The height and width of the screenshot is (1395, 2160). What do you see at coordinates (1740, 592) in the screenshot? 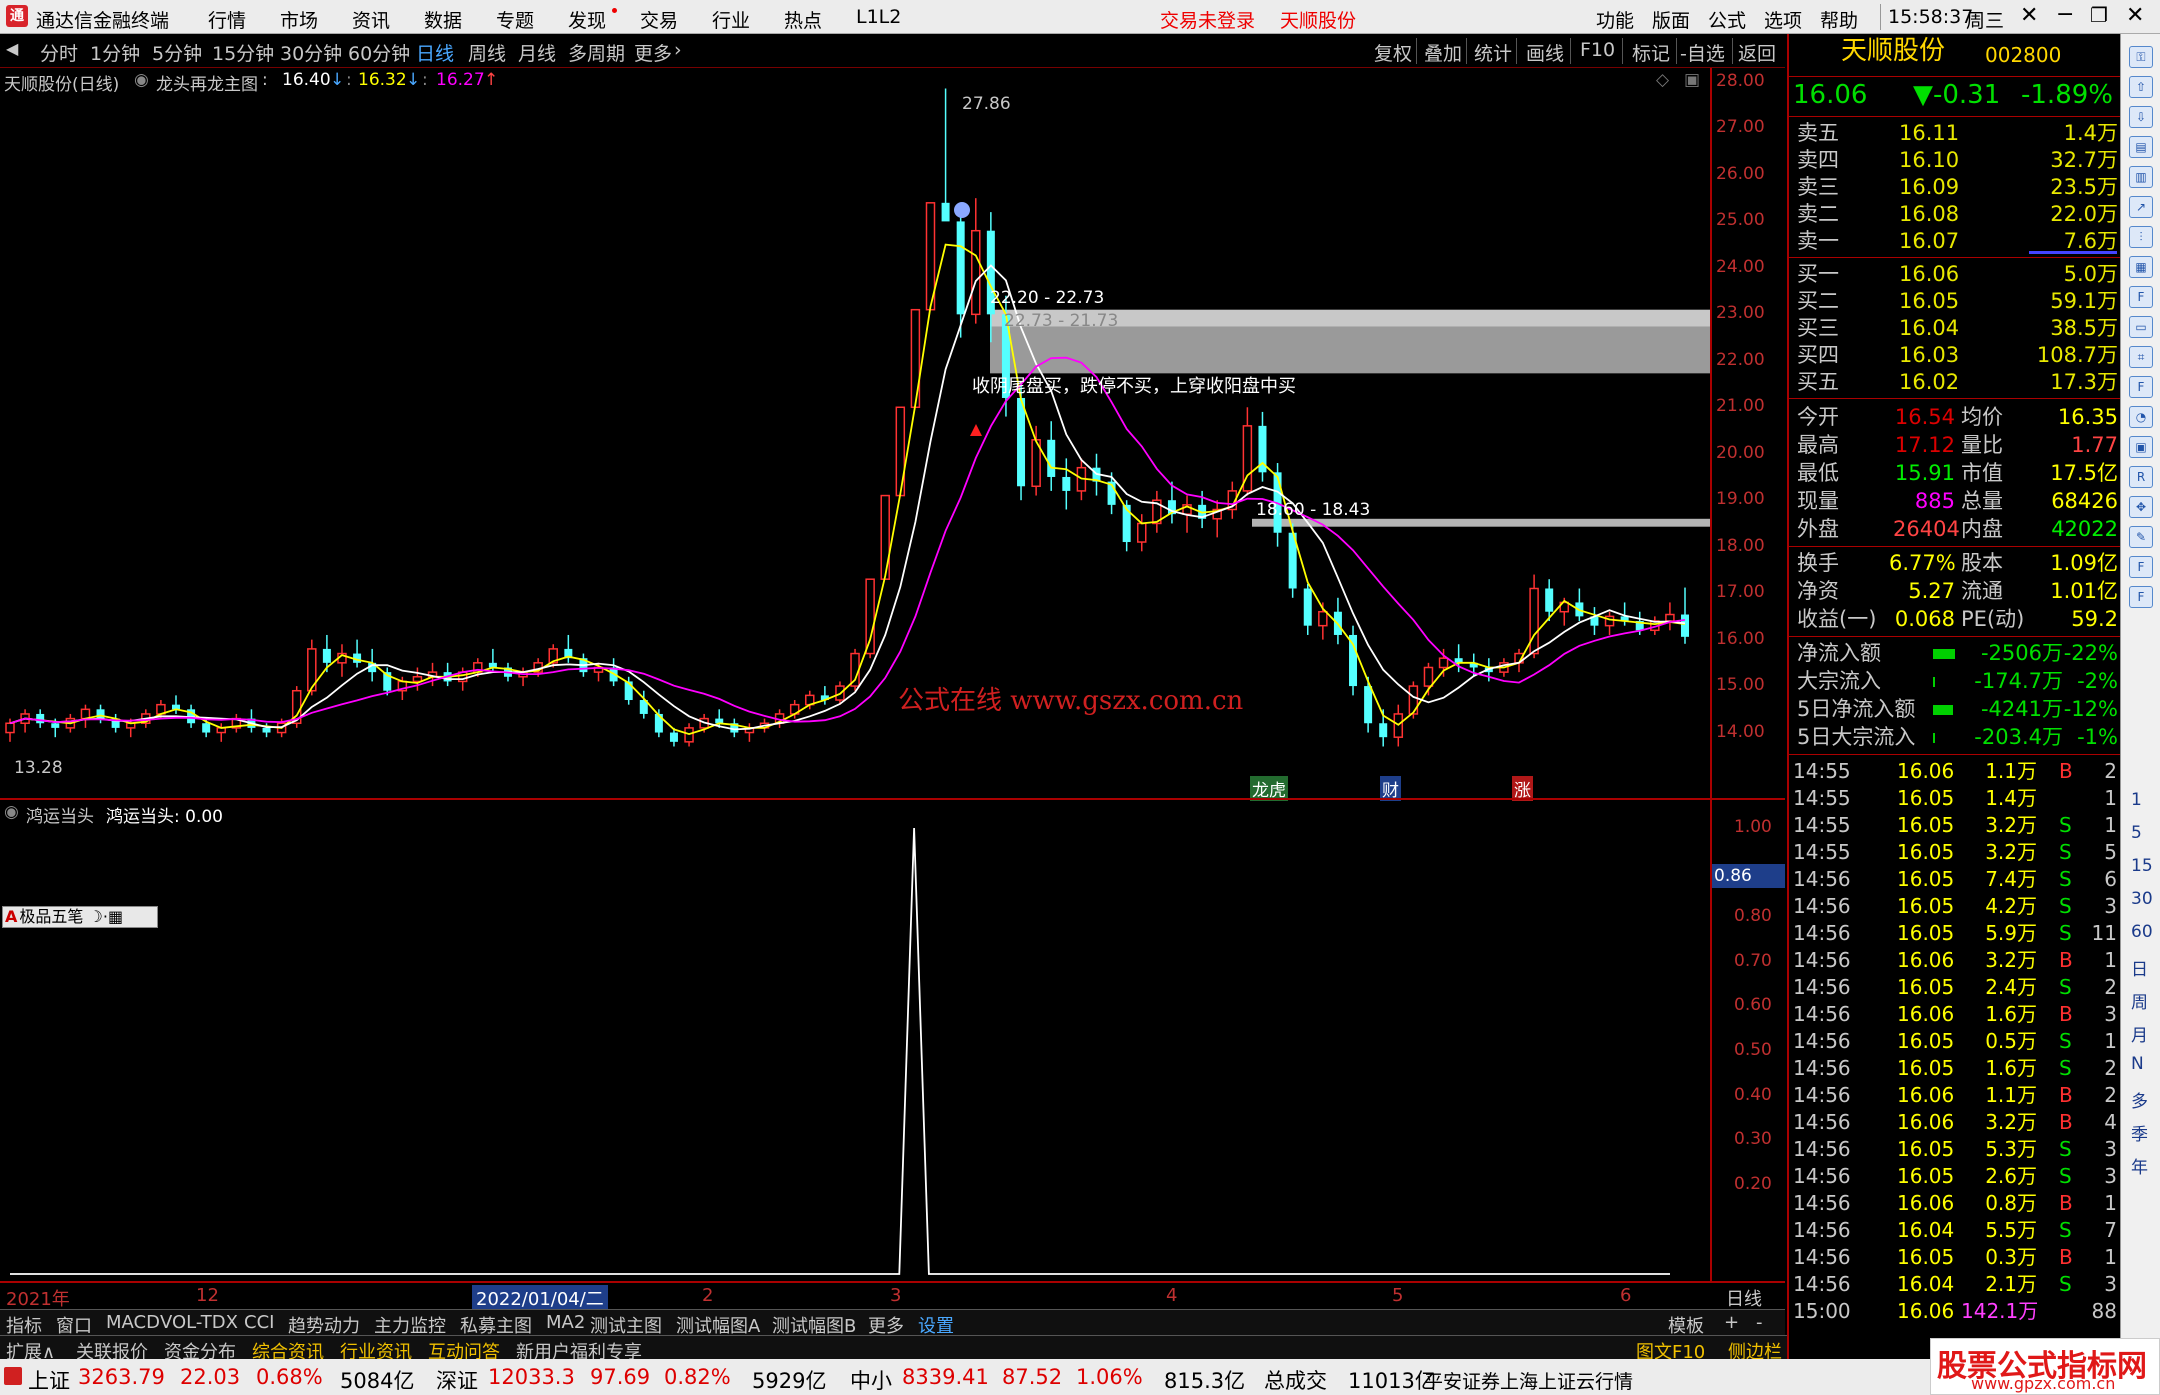
I see `price-tick: 17.00` at bounding box center [1740, 592].